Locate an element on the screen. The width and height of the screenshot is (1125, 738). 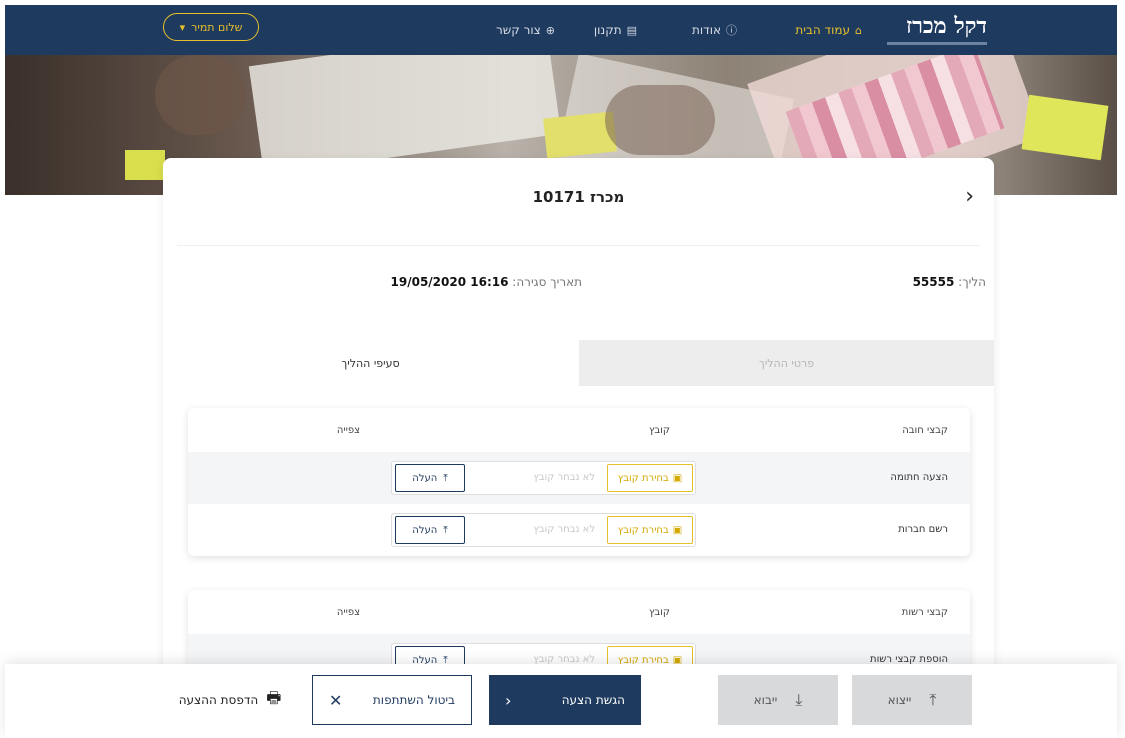
file-row-label: הצעה חתומה is located at coordinates (919, 477).